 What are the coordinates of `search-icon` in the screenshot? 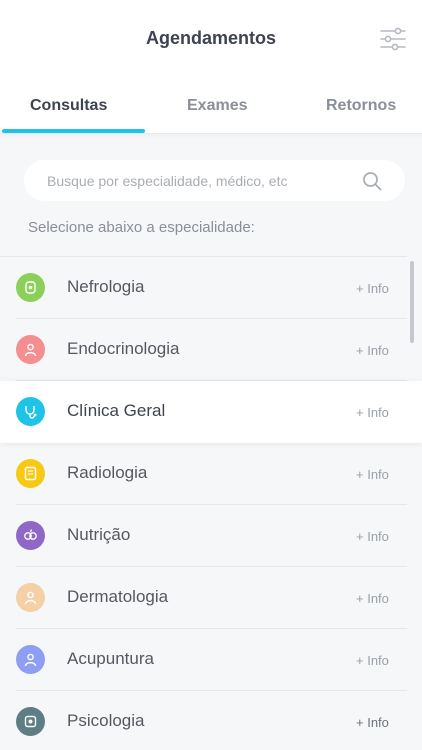 It's located at (372, 181).